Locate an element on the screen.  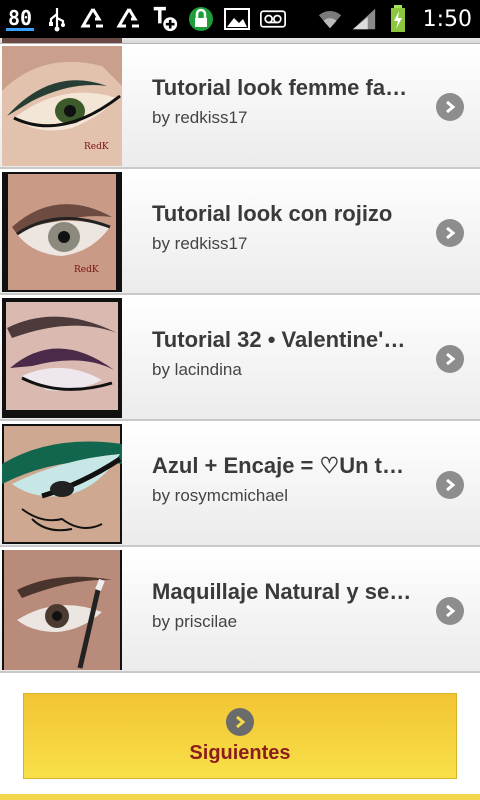
image-icon is located at coordinates (237, 19).